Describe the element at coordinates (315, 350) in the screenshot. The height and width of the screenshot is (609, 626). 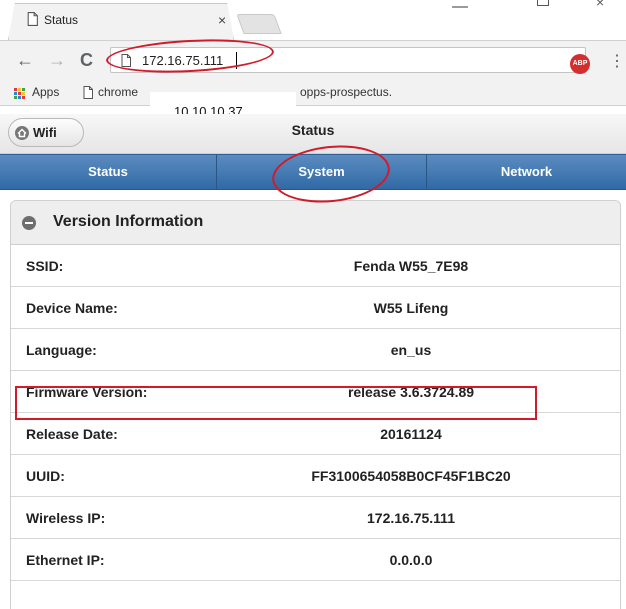
I see `info-row-language: Language: en_us` at that location.